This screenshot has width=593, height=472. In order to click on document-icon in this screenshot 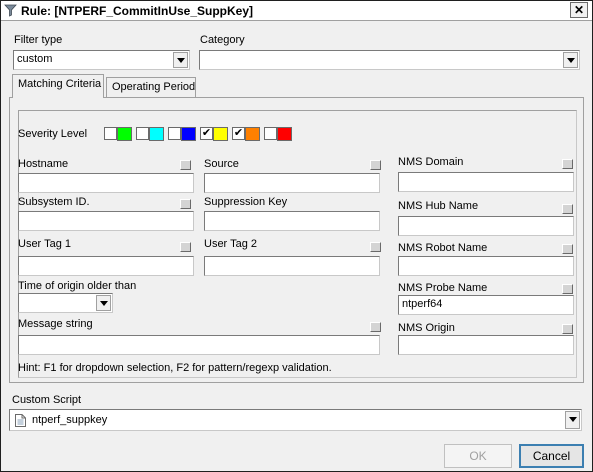, I will do `click(20, 420)`.